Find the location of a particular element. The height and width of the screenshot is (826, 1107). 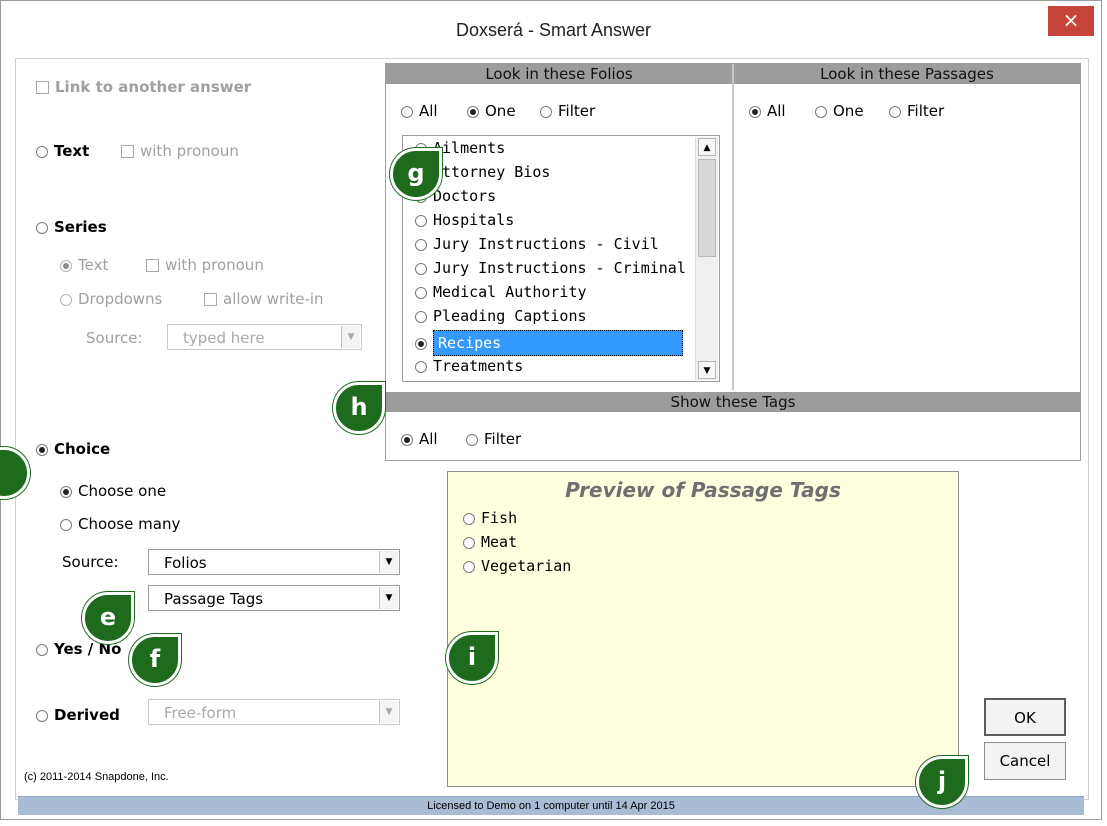

series-source-value: typed here is located at coordinates (224, 338).